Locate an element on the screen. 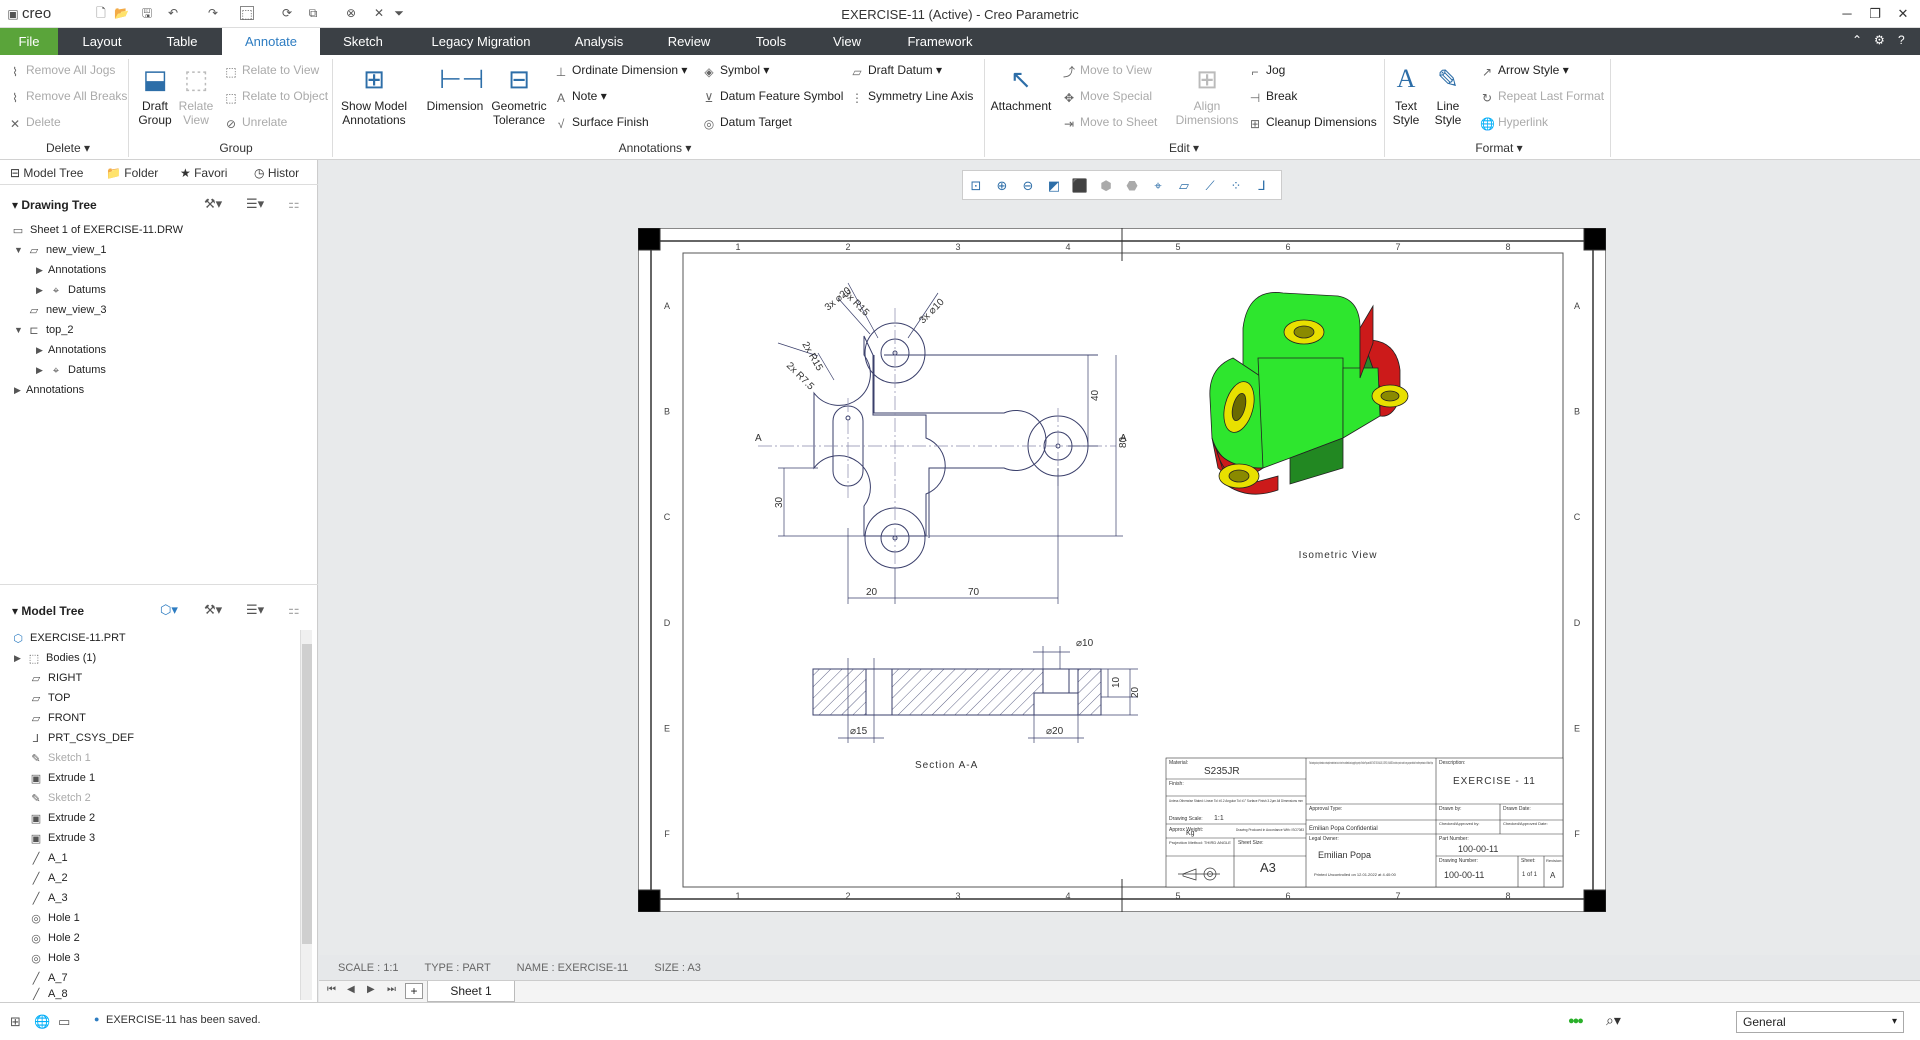 The image size is (1920, 1040). arrow-style-button: ↗ Arrow Style ▾ is located at coordinates (1524, 71).